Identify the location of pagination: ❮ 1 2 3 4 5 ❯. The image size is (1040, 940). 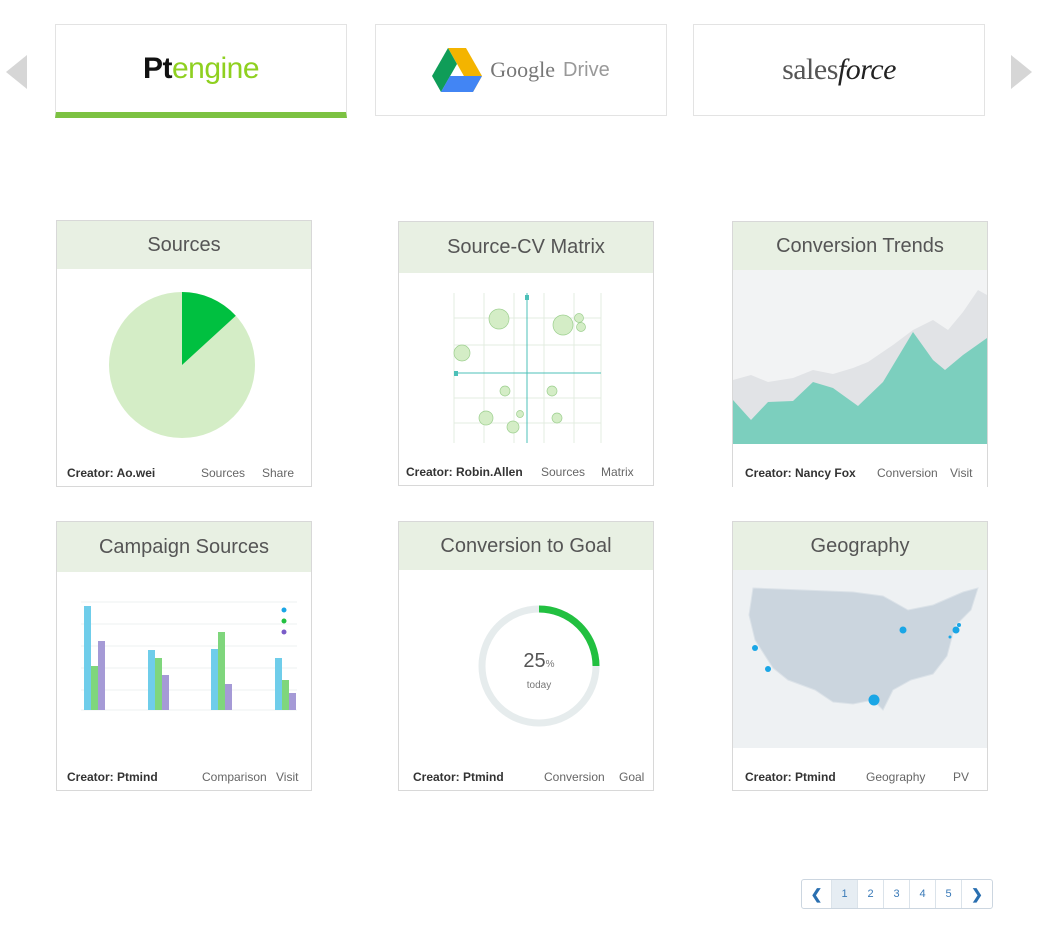
(897, 894).